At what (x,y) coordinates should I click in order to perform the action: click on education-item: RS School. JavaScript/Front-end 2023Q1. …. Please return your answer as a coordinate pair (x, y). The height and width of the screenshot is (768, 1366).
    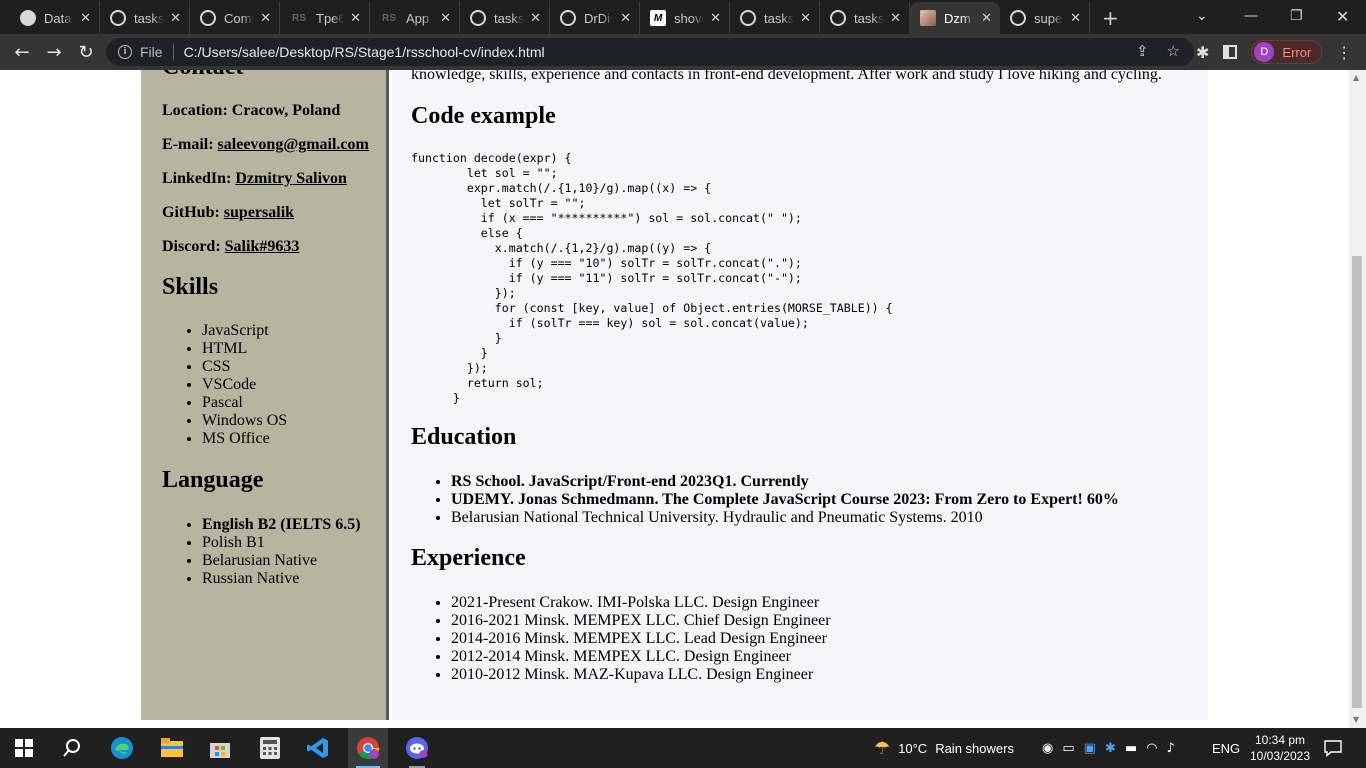
    Looking at the image, I should click on (826, 482).